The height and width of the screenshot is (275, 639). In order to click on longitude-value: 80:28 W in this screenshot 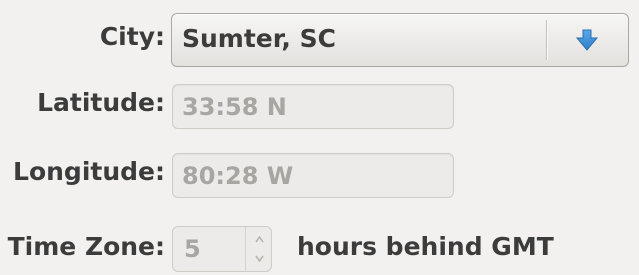, I will do `click(238, 176)`.